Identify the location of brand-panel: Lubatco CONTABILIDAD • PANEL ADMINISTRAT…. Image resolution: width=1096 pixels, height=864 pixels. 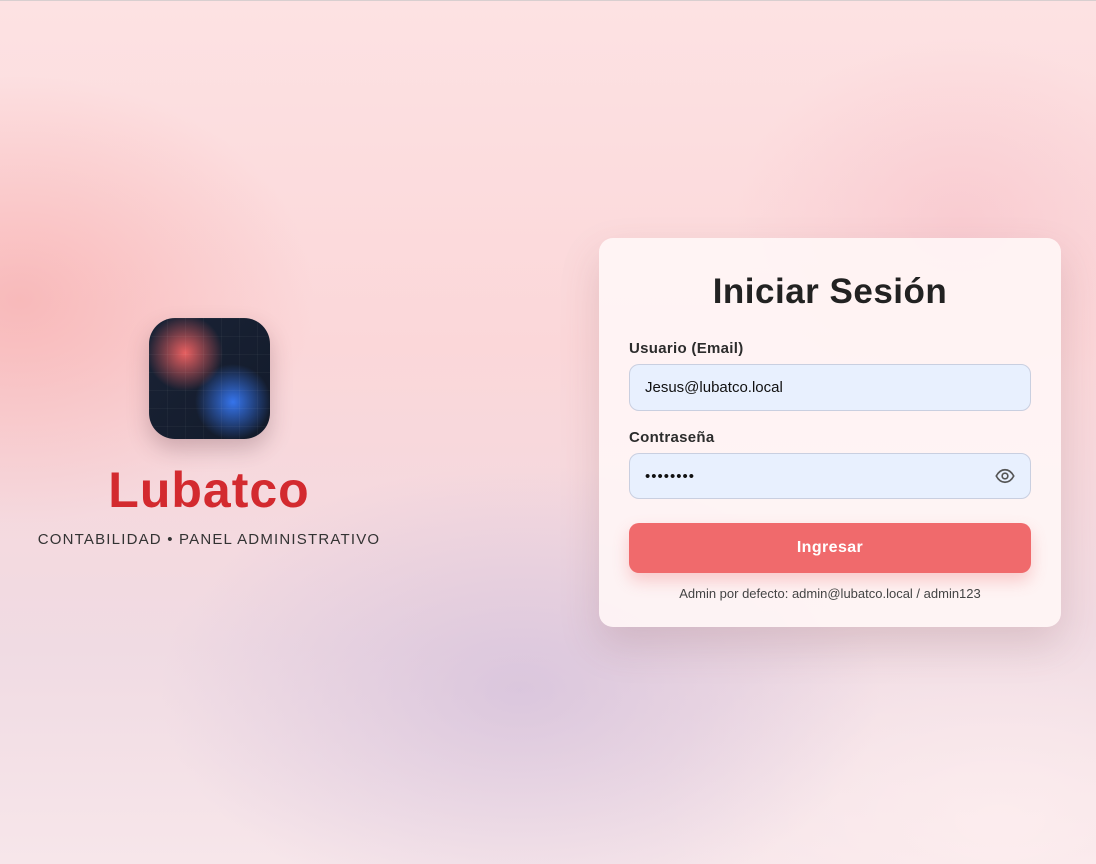
(209, 433).